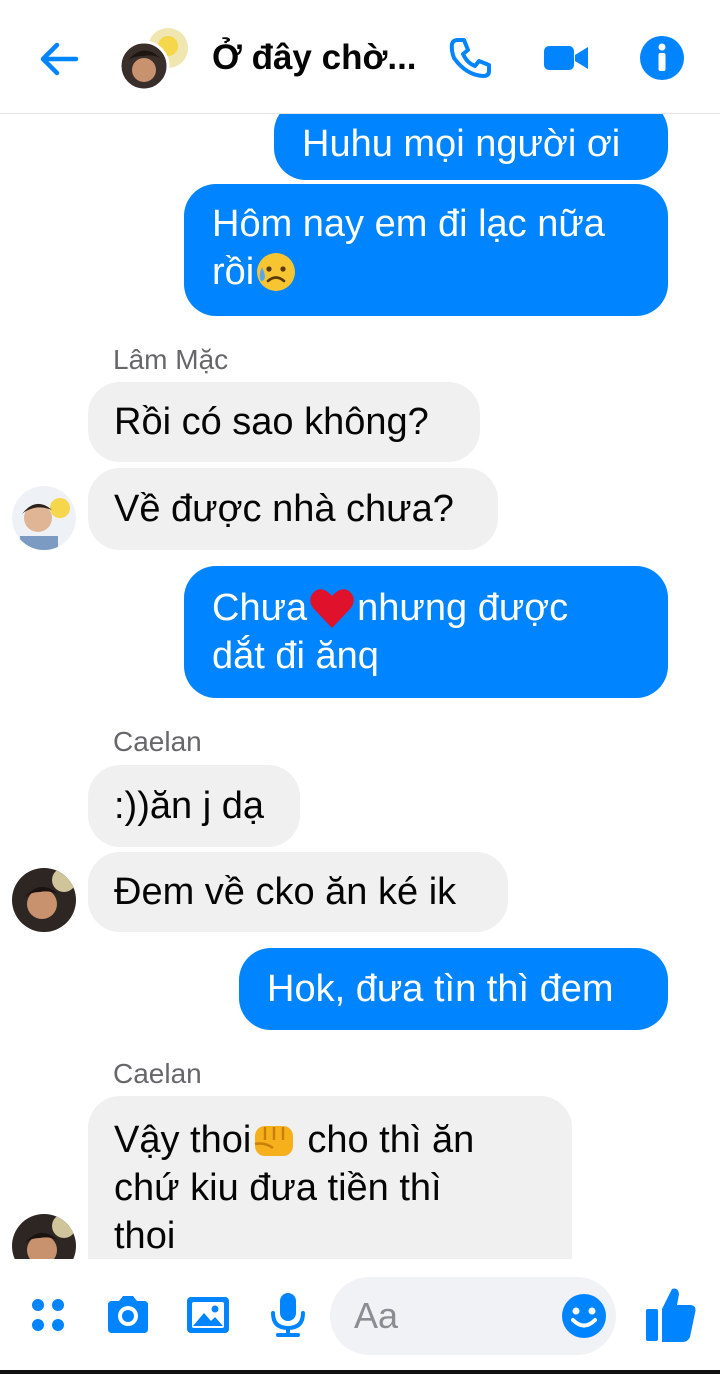 The image size is (720, 1374). What do you see at coordinates (189, 806) in the screenshot?
I see `message-text: :))ăn j dạ` at bounding box center [189, 806].